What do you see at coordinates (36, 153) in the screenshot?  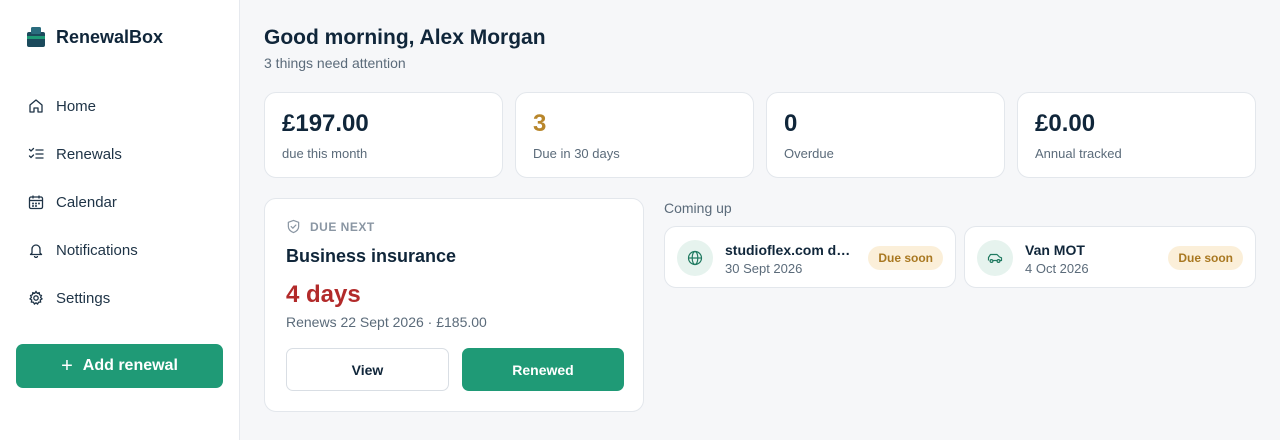 I see `checklist-icon` at bounding box center [36, 153].